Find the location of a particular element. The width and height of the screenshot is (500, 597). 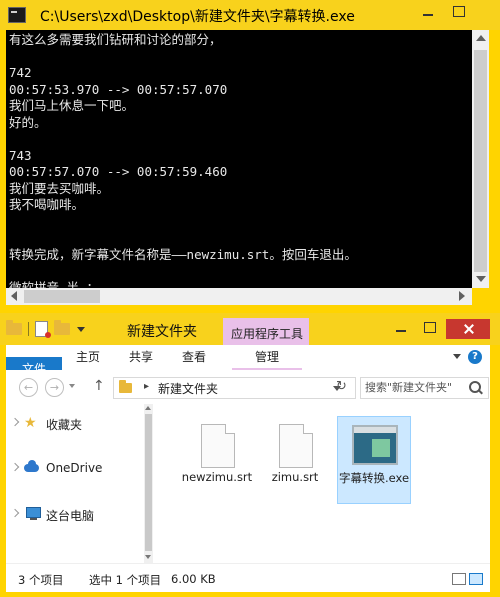

up-button: ↑ is located at coordinates (99, 386).